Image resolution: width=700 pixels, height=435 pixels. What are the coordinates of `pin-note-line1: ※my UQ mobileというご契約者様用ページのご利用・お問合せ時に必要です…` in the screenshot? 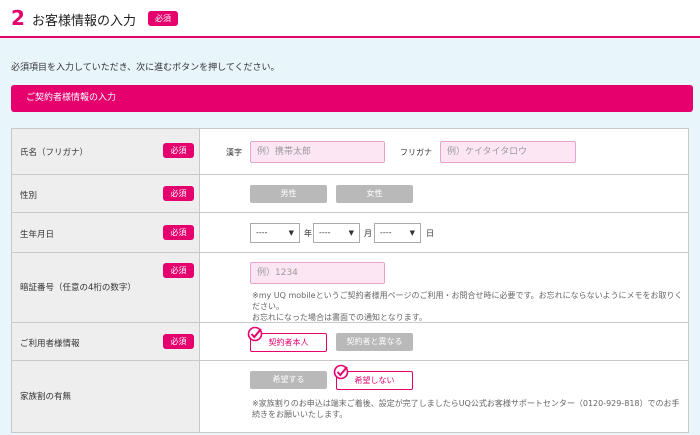 It's located at (467, 301).